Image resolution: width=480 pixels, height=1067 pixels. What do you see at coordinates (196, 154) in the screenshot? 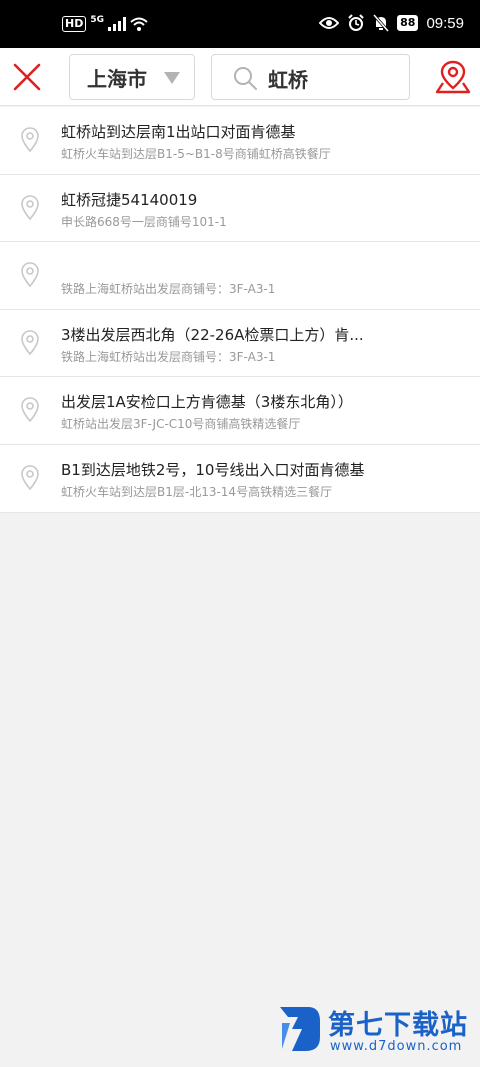
I see `result-address: 虹桥火车站到达层B1-5~B1-8号商铺虹桥高铁餐厅` at bounding box center [196, 154].